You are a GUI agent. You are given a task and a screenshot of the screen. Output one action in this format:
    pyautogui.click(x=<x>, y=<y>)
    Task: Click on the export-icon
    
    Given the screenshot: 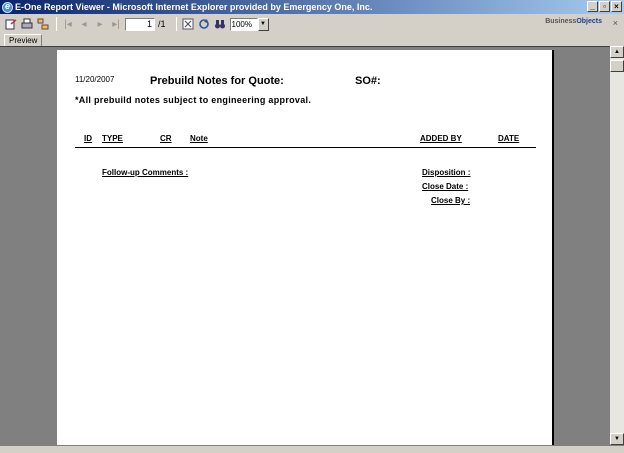 What is the action you would take?
    pyautogui.click(x=11, y=24)
    